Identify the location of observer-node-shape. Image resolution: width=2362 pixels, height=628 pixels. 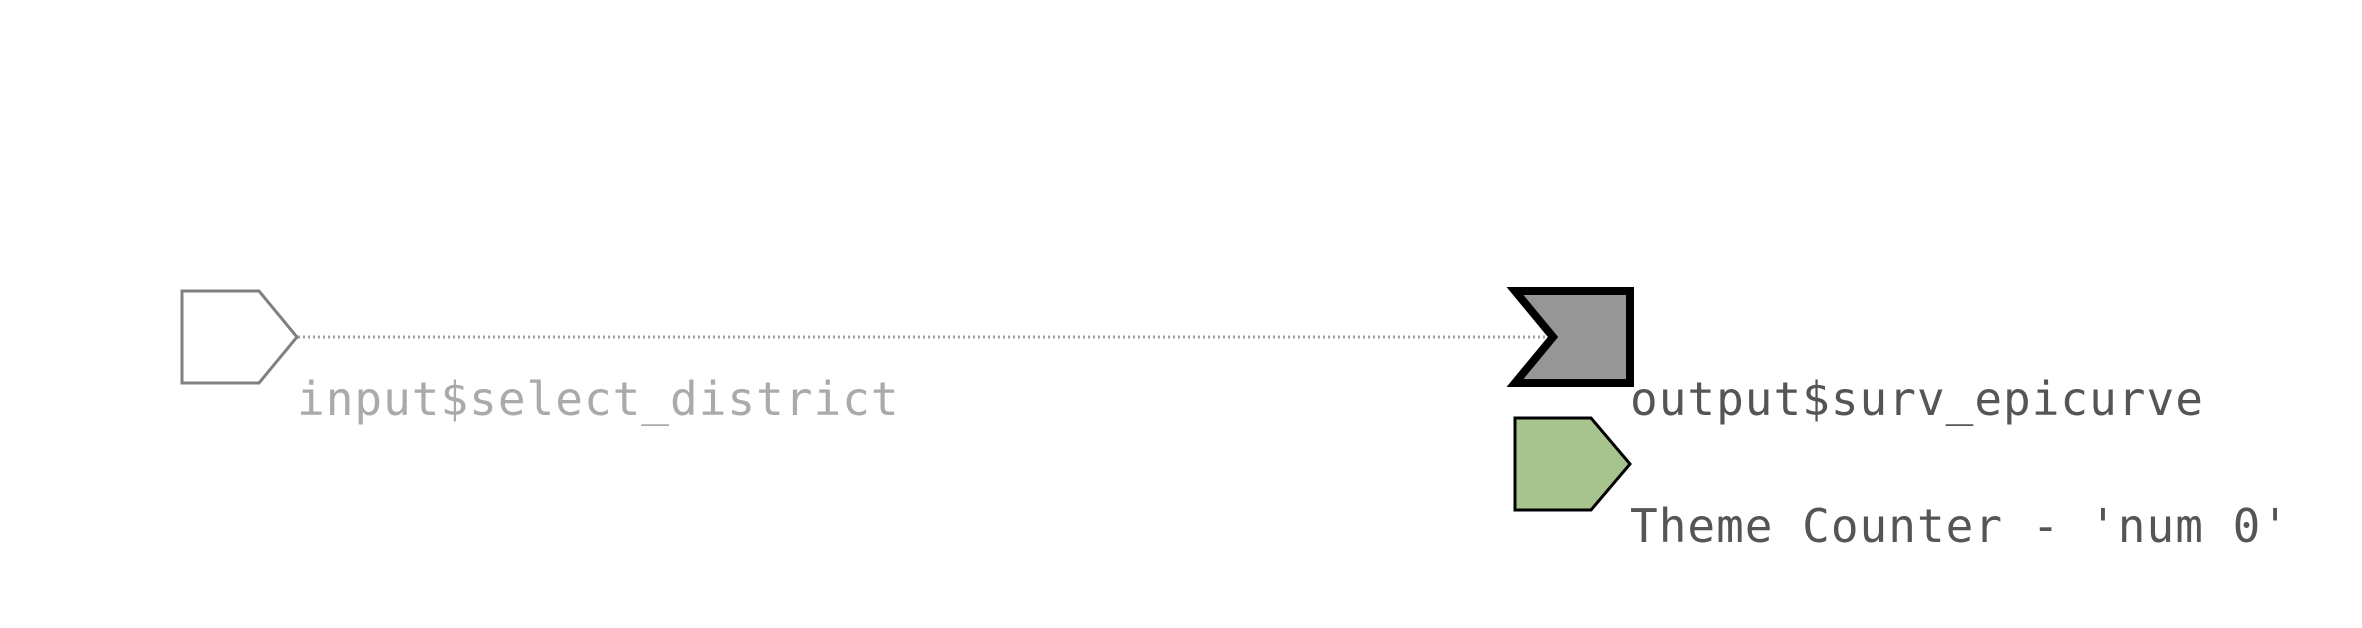
(1572, 464).